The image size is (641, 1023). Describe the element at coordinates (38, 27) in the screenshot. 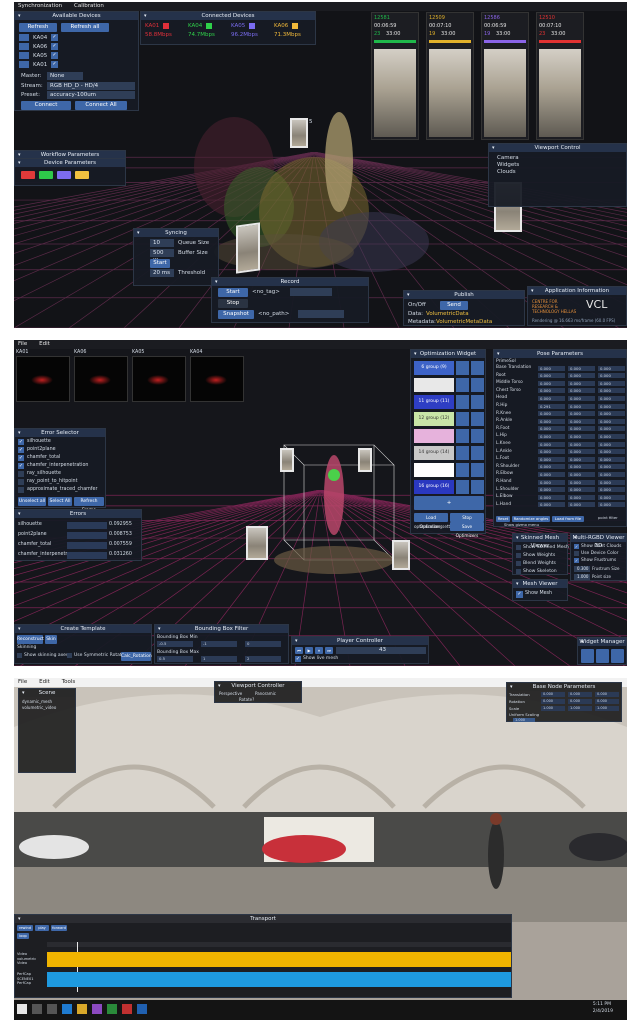

I see `refresh-button: Refresh` at that location.